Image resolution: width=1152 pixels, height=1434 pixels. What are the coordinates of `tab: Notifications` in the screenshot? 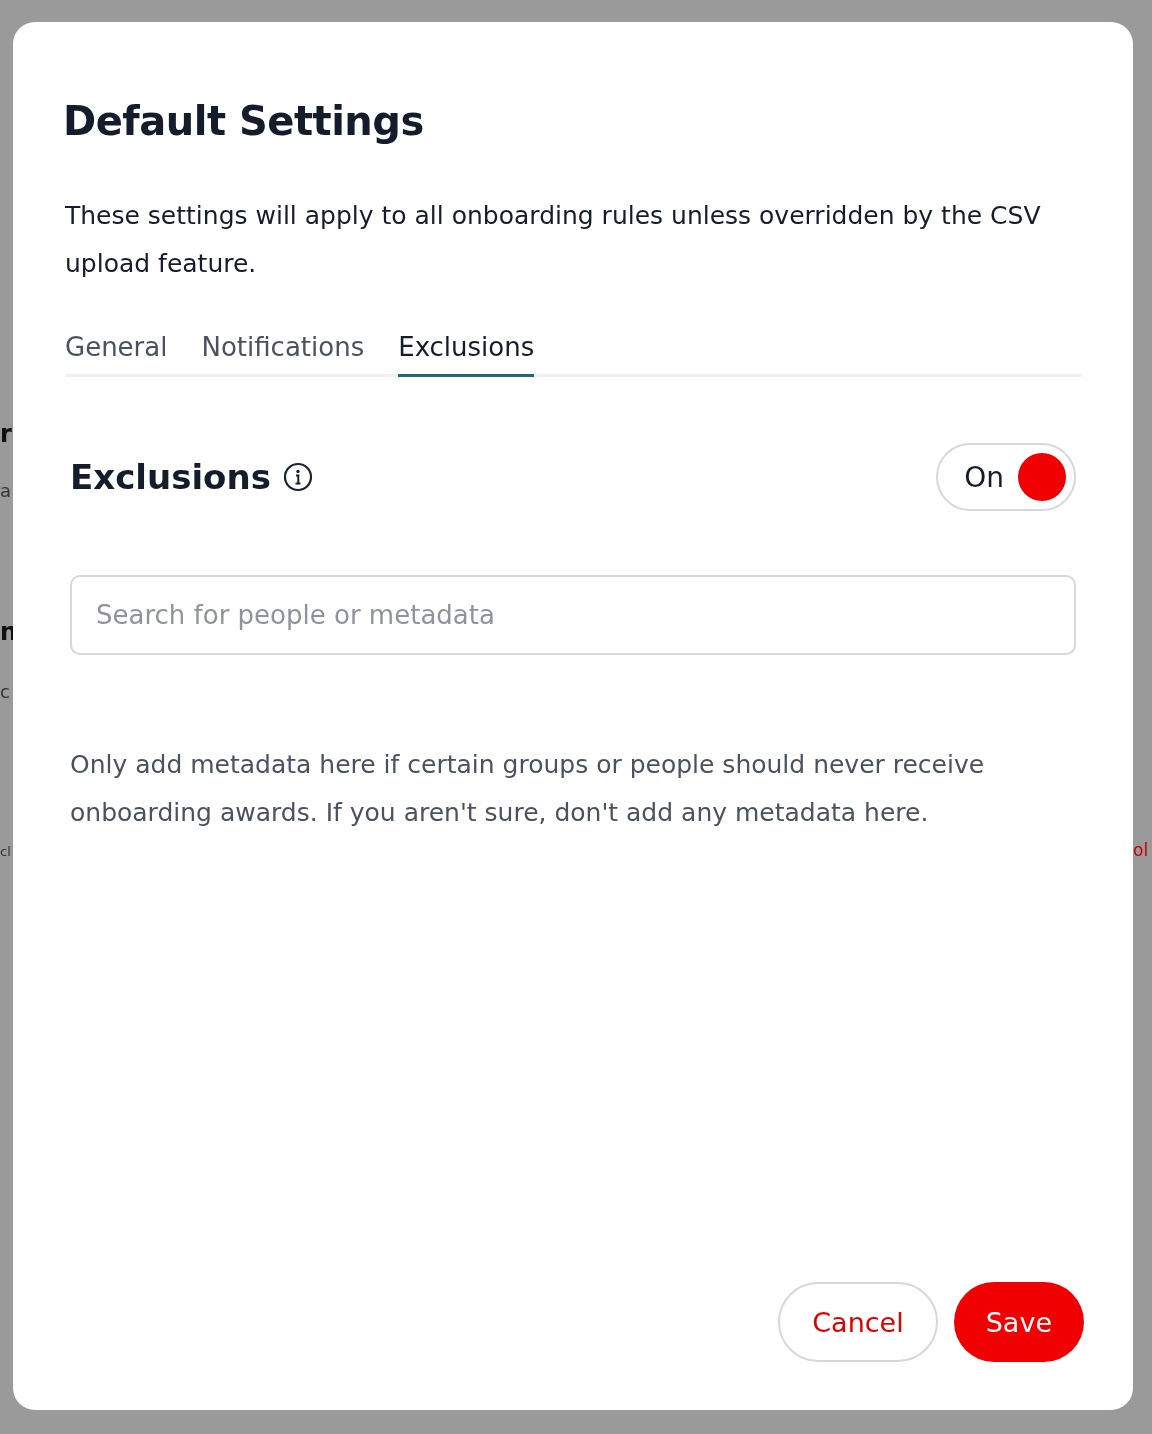 It's located at (283, 354).